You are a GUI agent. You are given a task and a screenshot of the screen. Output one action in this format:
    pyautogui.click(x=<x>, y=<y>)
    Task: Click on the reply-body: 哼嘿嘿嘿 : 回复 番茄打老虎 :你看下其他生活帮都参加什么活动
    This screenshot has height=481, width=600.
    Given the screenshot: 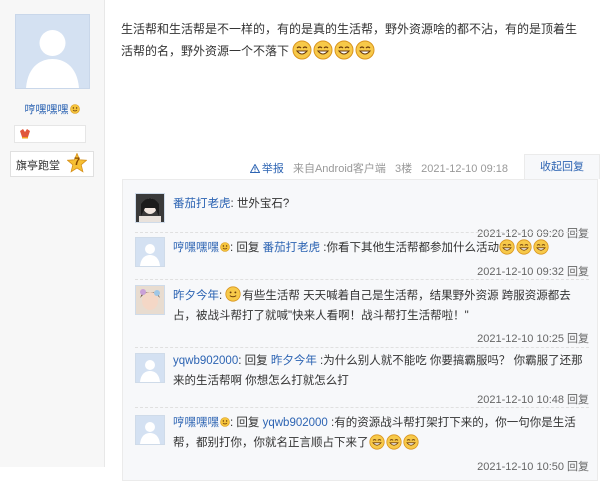 What is the action you would take?
    pyautogui.click(x=381, y=248)
    